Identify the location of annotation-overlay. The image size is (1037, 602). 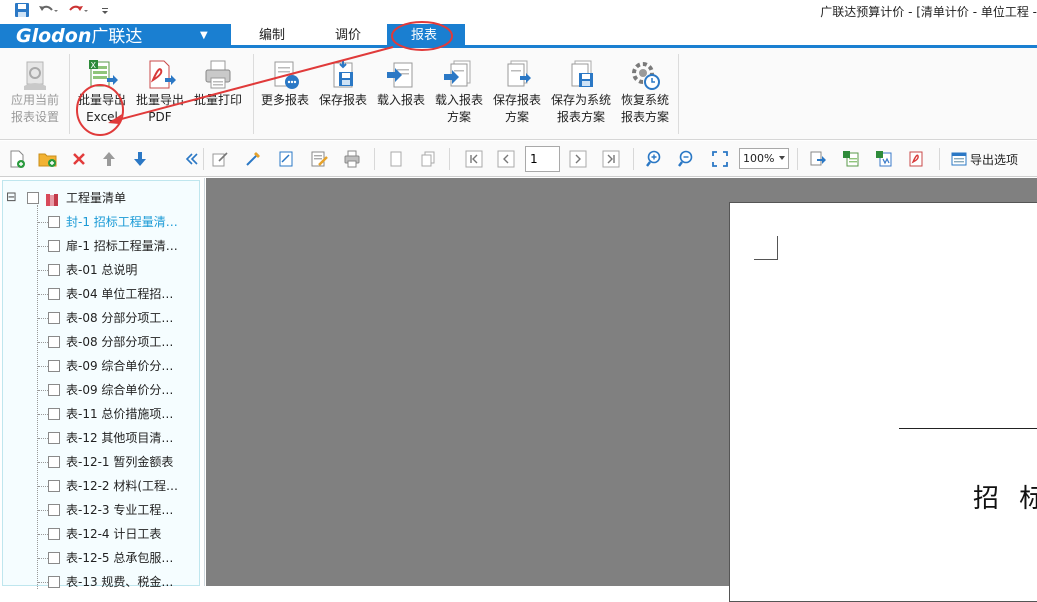
(264, 78).